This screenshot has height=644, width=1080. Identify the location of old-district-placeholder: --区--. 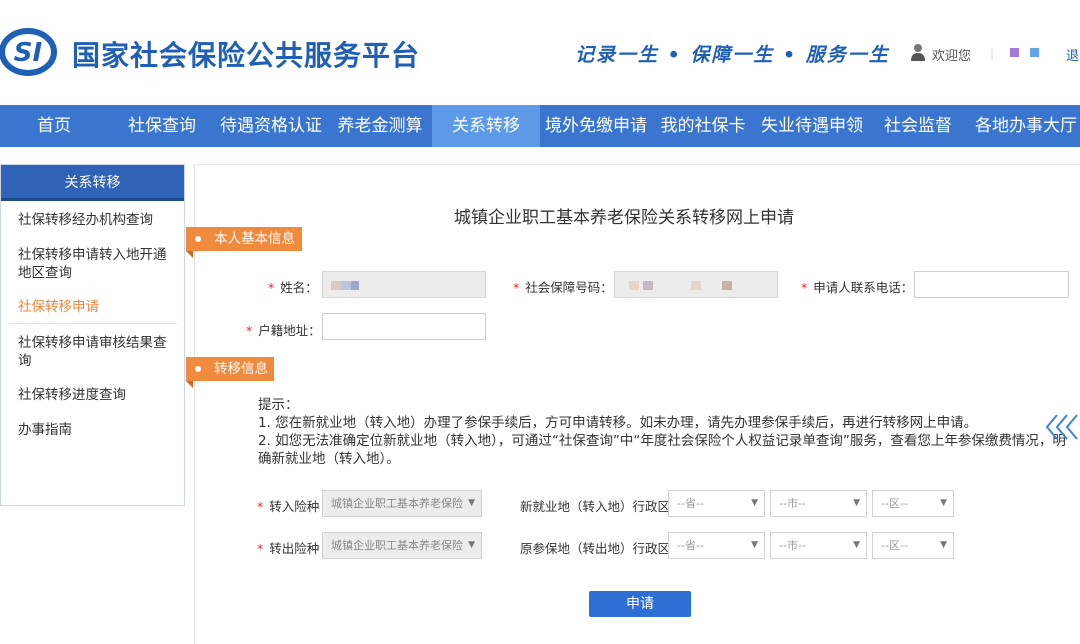
(894, 545).